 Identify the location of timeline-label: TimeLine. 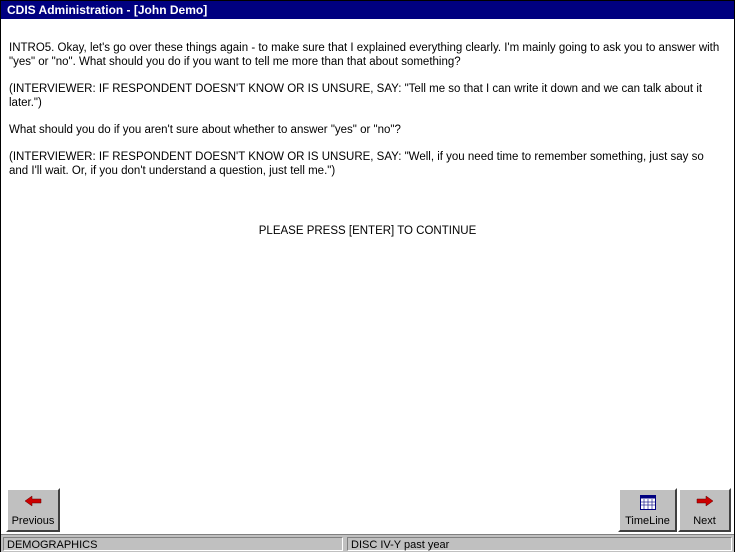
(647, 521).